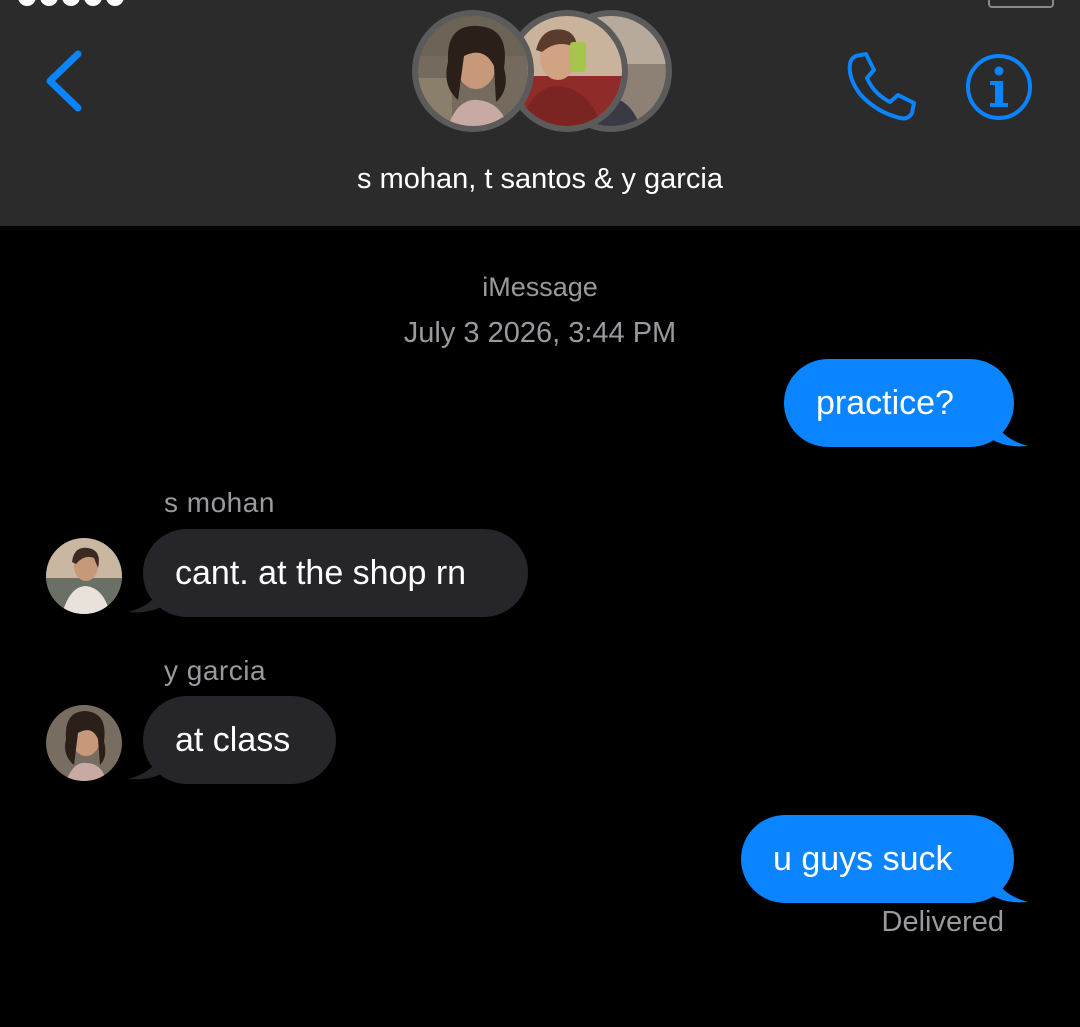 The width and height of the screenshot is (1080, 1027). I want to click on chevron-left-icon, so click(64, 81).